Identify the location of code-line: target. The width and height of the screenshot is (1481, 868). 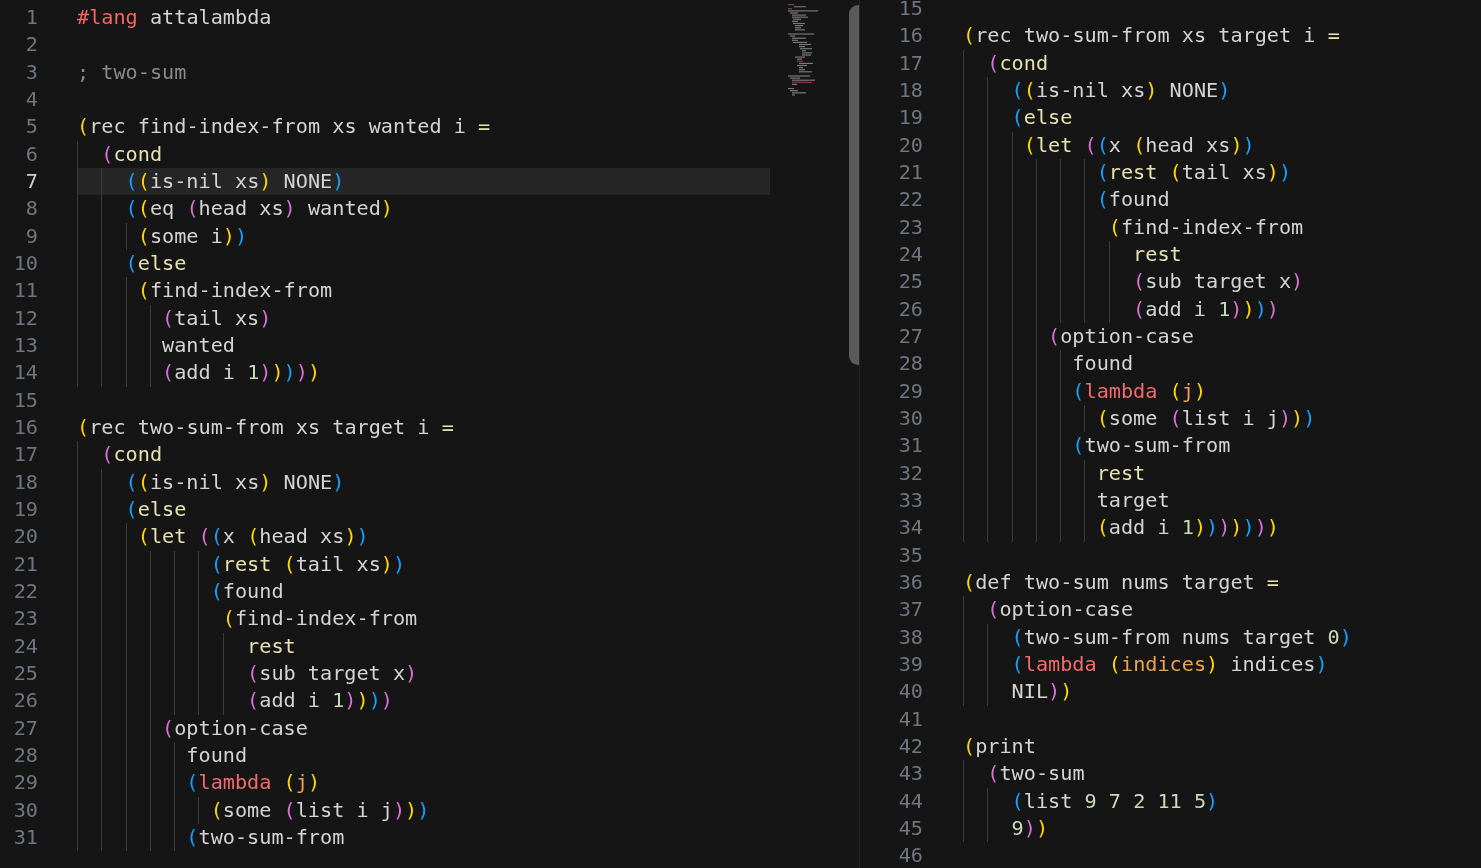
(1133, 500).